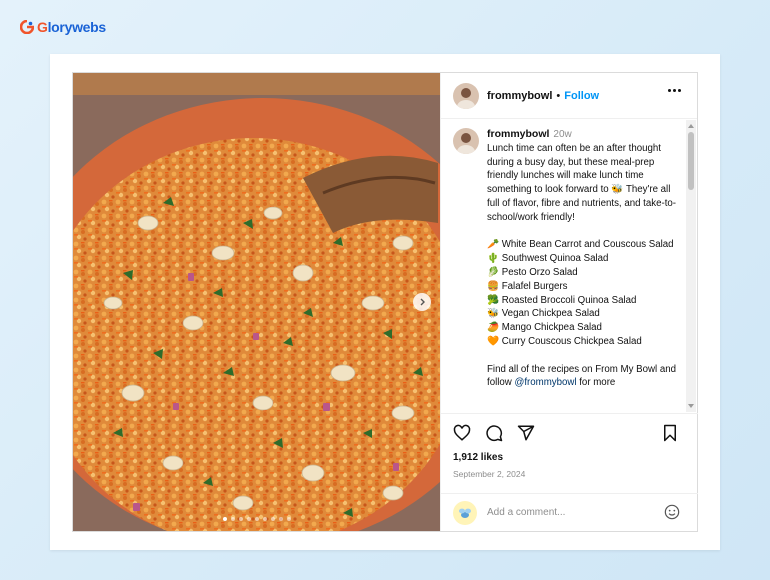  What do you see at coordinates (548, 259) in the screenshot?
I see `recipe-item: 🌵 Southwest Quinoa Salad` at bounding box center [548, 259].